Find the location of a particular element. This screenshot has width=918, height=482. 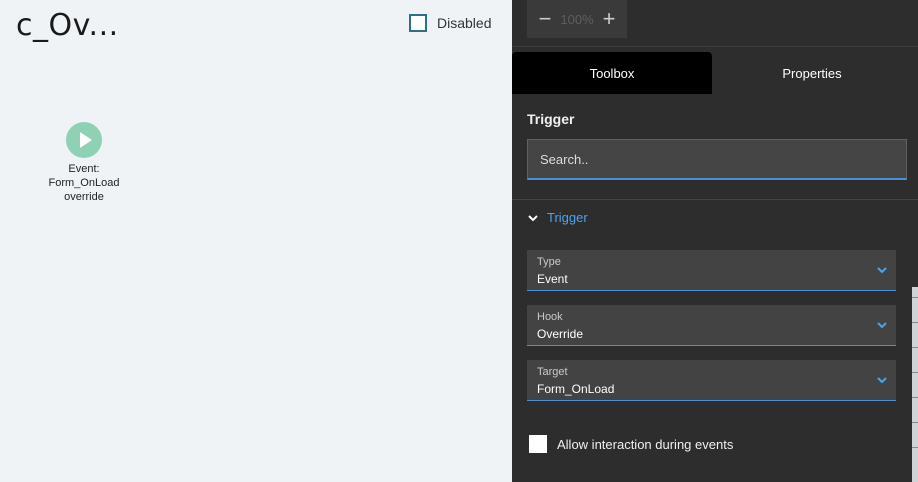

type-value: Event is located at coordinates (552, 279).